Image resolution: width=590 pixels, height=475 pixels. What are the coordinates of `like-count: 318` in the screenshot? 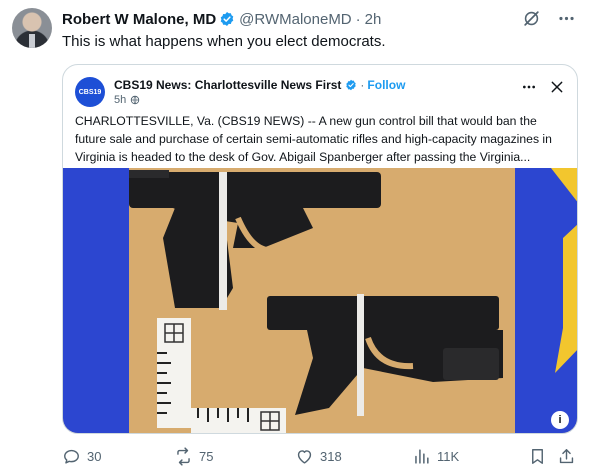 It's located at (331, 456).